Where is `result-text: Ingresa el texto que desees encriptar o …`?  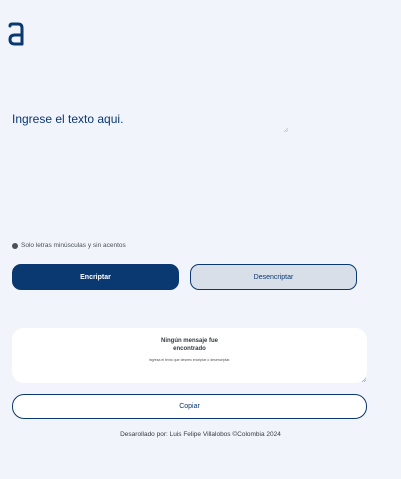
result-text: Ingresa el texto que desees encriptar o … is located at coordinates (189, 360).